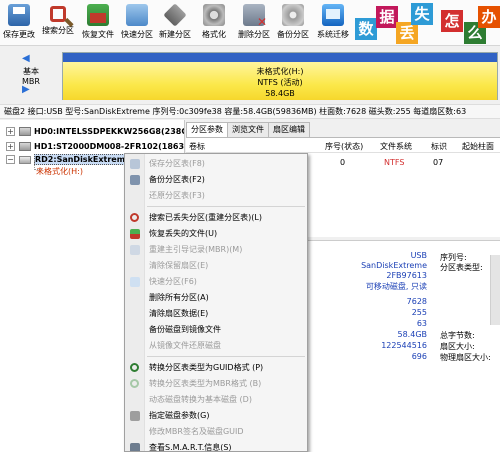  I want to click on menu-item-clear-sector-data: 清除扇区数据(E), so click(216, 313).